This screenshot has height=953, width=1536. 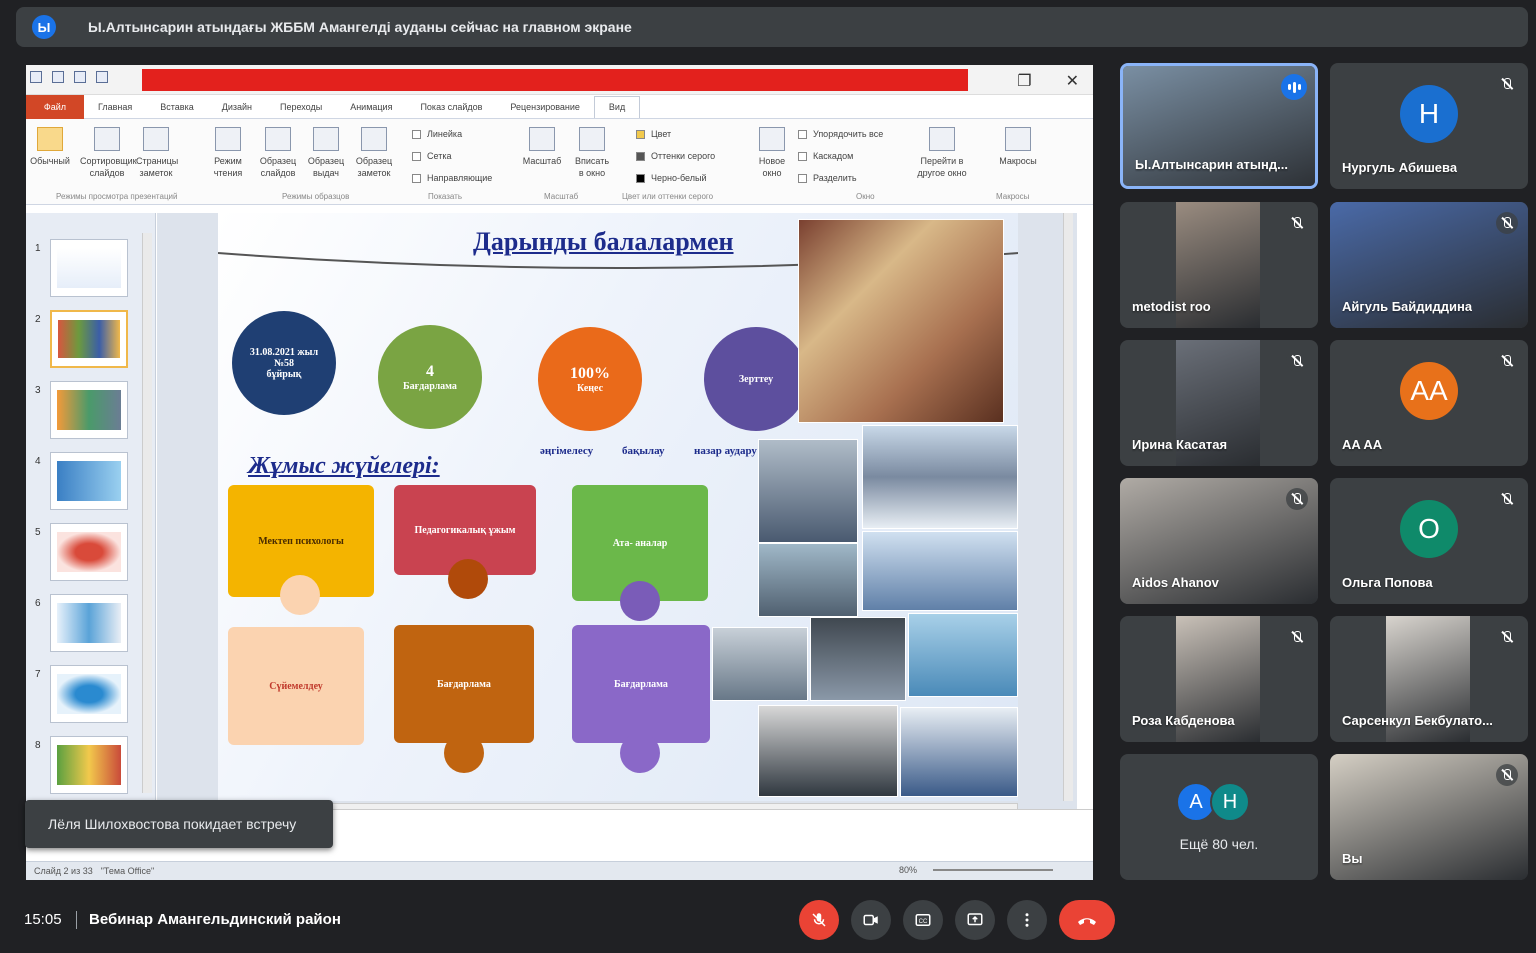 I want to click on switch-window-icon, so click(x=942, y=139).